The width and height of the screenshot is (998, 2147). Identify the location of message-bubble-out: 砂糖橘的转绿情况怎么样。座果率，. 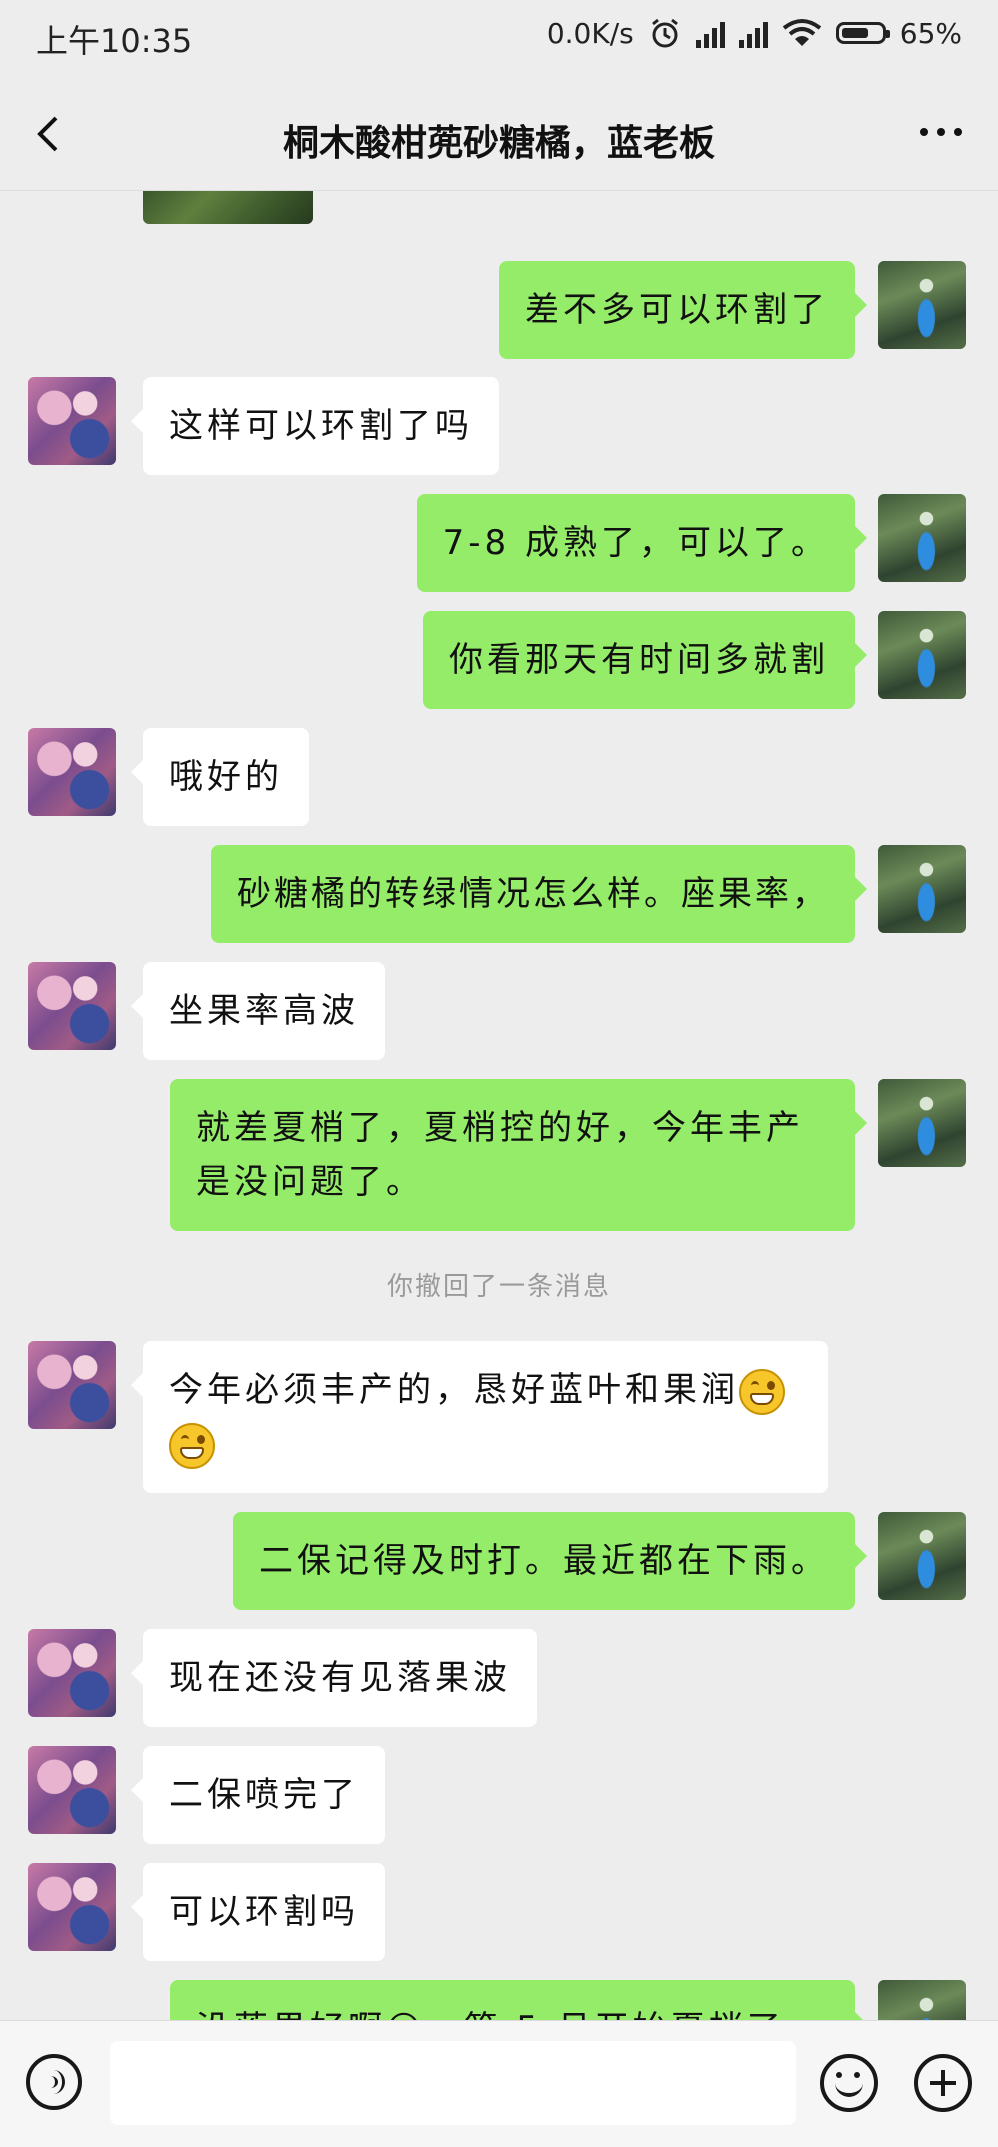
(539, 894).